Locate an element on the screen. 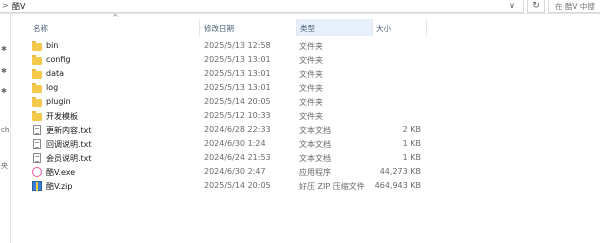 The width and height of the screenshot is (600, 243). file-name: 酷V.zip is located at coordinates (59, 186).